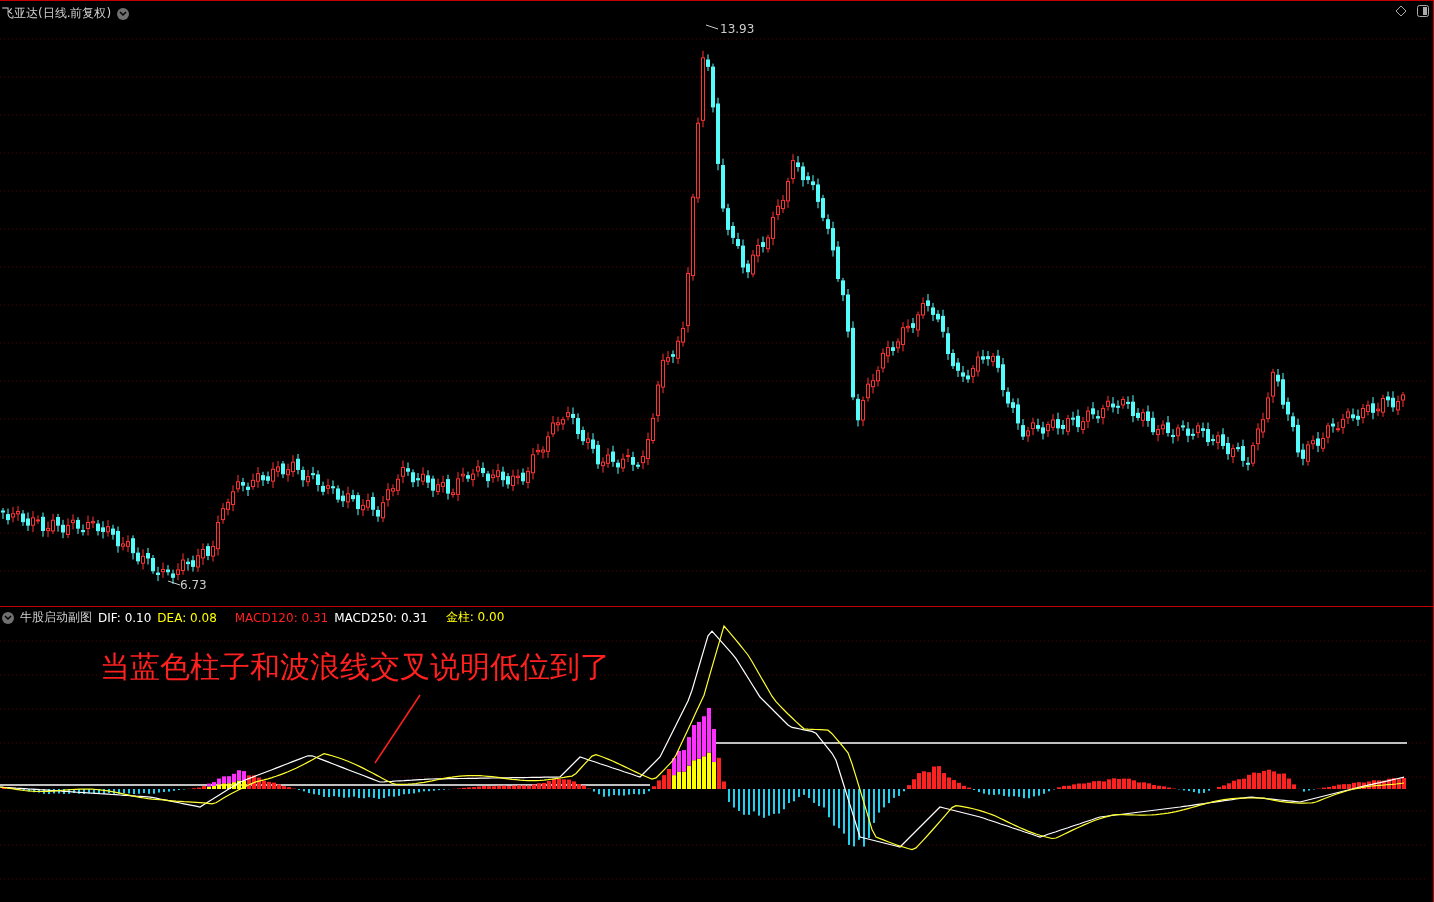 Image resolution: width=1434 pixels, height=902 pixels. I want to click on indicator-value: MACD250: 0.31, so click(381, 617).